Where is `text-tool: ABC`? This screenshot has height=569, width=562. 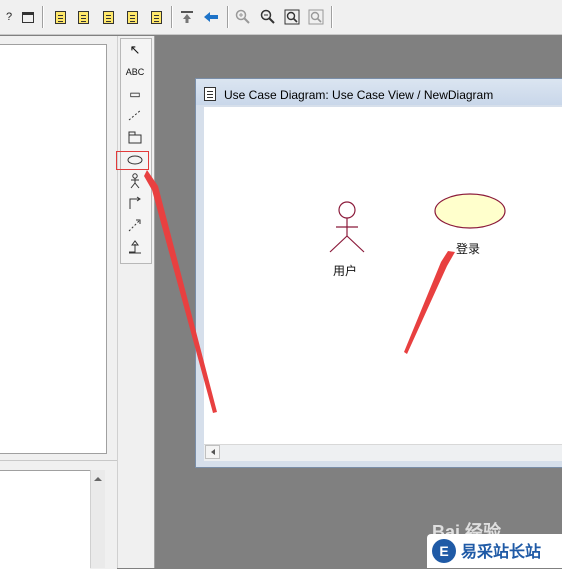 text-tool: ABC is located at coordinates (135, 72).